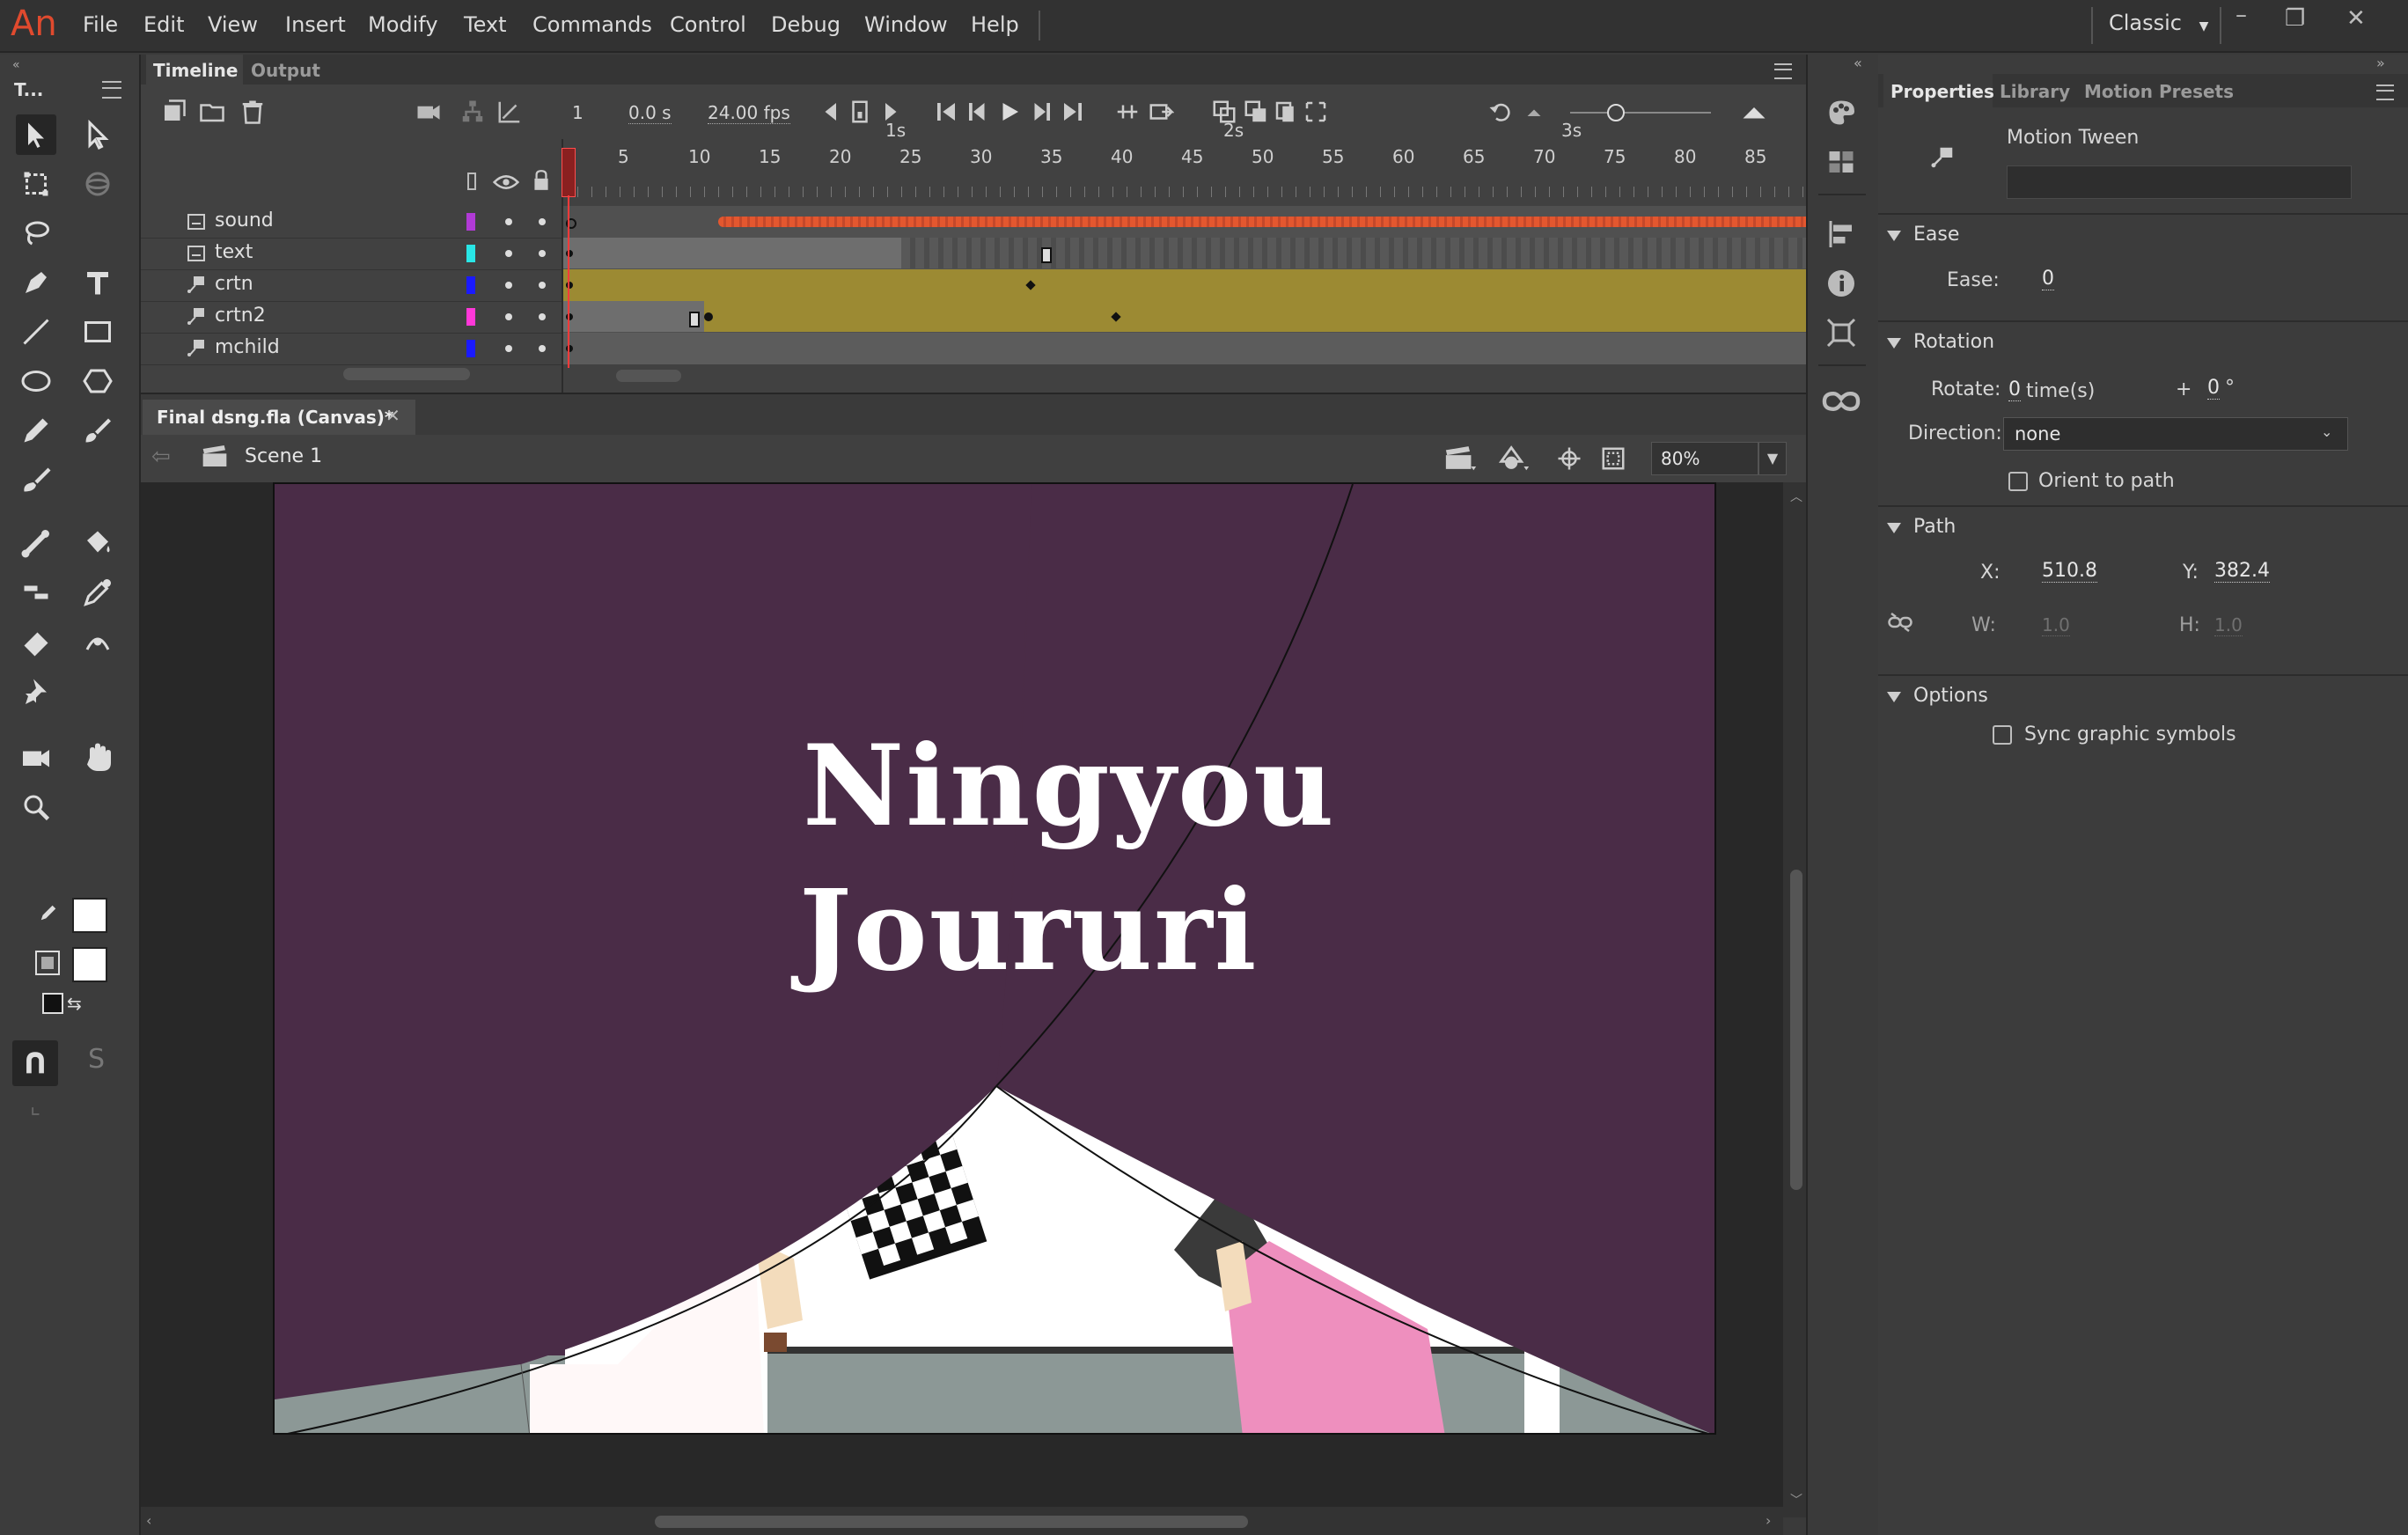  I want to click on frames-scrollbar, so click(648, 376).